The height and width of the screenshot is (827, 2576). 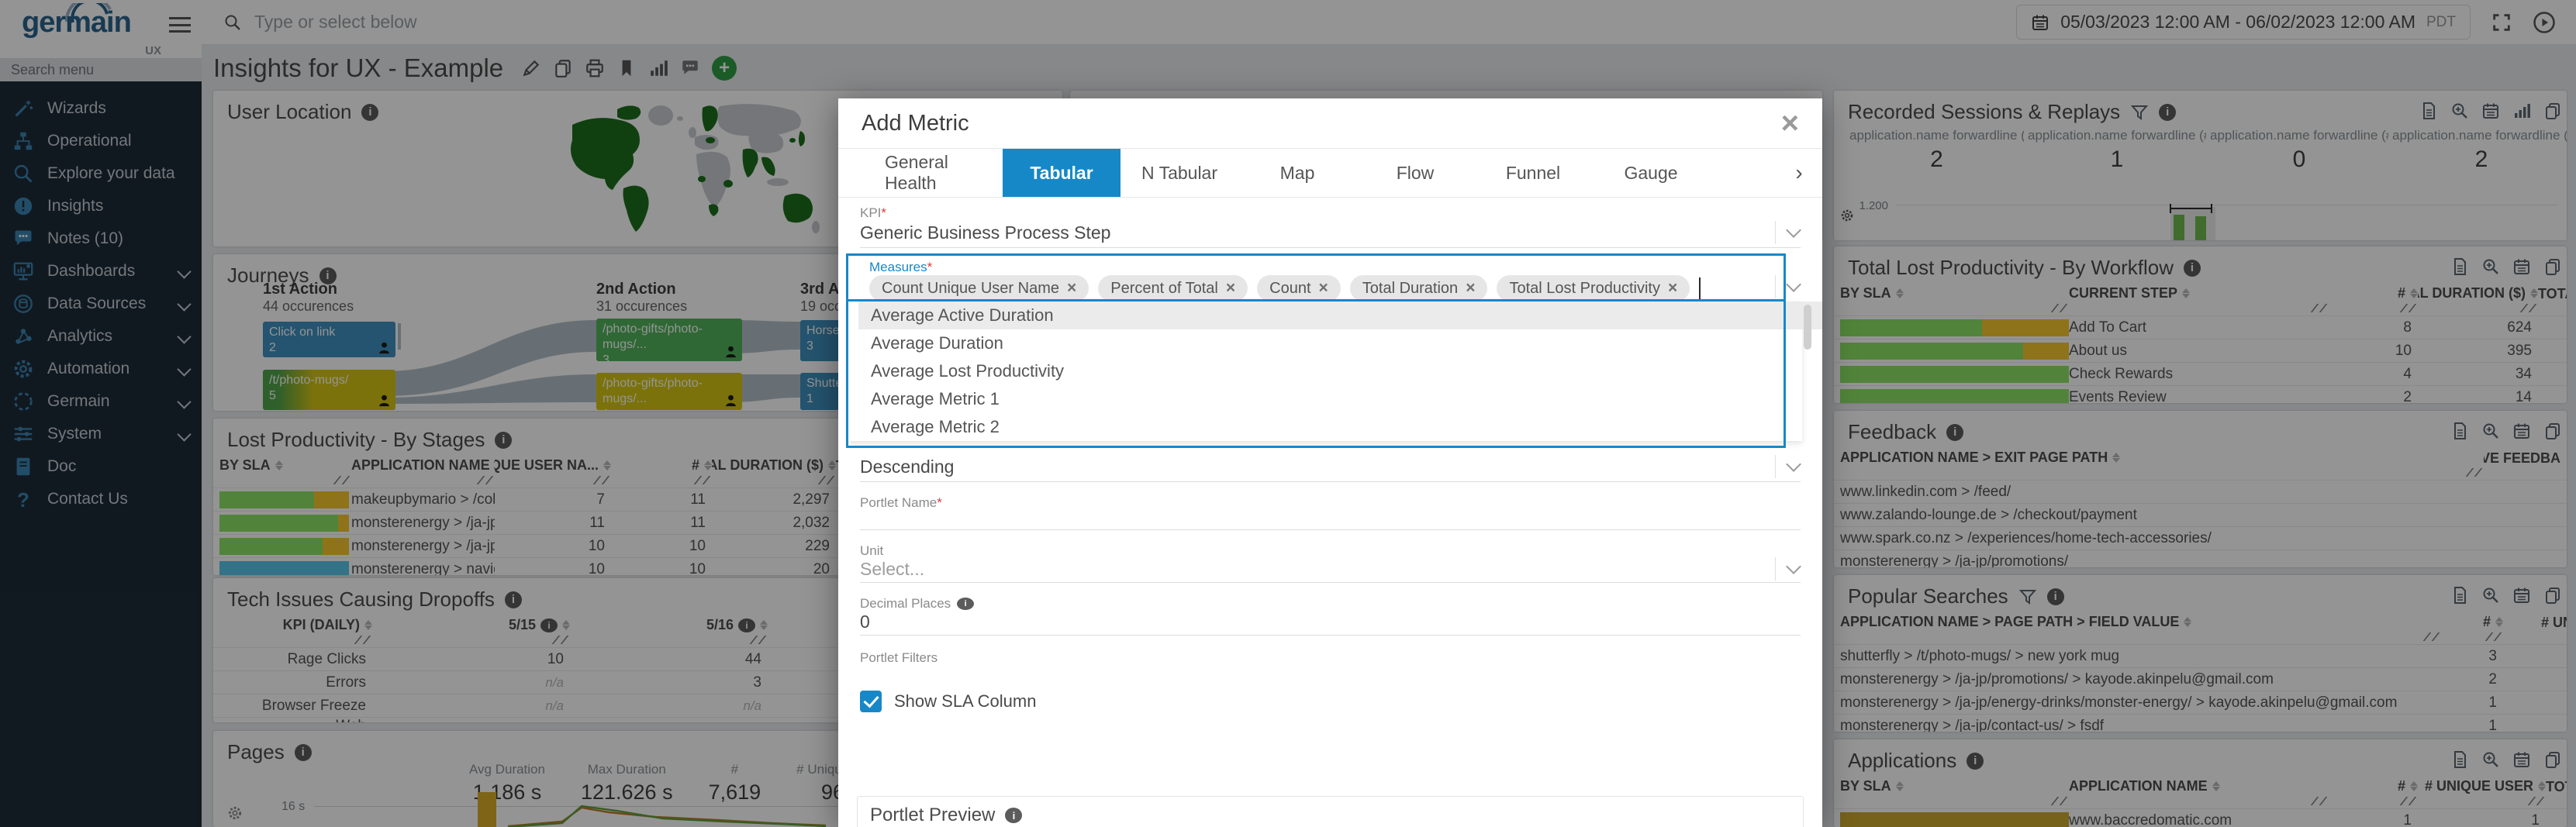 I want to click on dropdown-scrollbar, so click(x=1807, y=327).